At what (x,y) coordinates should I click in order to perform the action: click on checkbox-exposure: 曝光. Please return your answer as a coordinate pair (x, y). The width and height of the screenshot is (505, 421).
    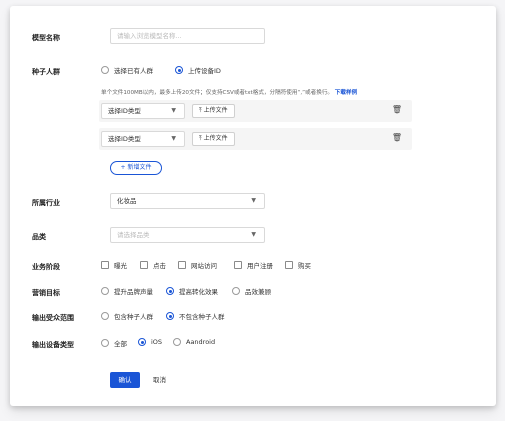
    Looking at the image, I should click on (114, 265).